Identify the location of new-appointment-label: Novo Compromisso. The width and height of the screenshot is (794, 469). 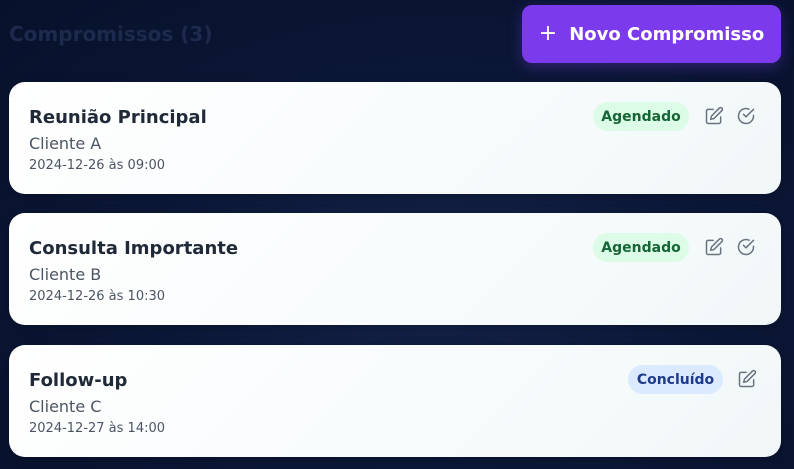
(667, 34).